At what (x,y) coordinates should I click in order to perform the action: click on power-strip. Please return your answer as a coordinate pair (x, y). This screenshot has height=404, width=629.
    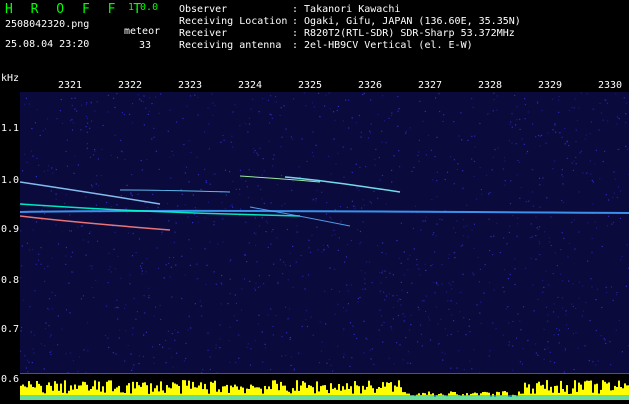
    Looking at the image, I should click on (324, 386).